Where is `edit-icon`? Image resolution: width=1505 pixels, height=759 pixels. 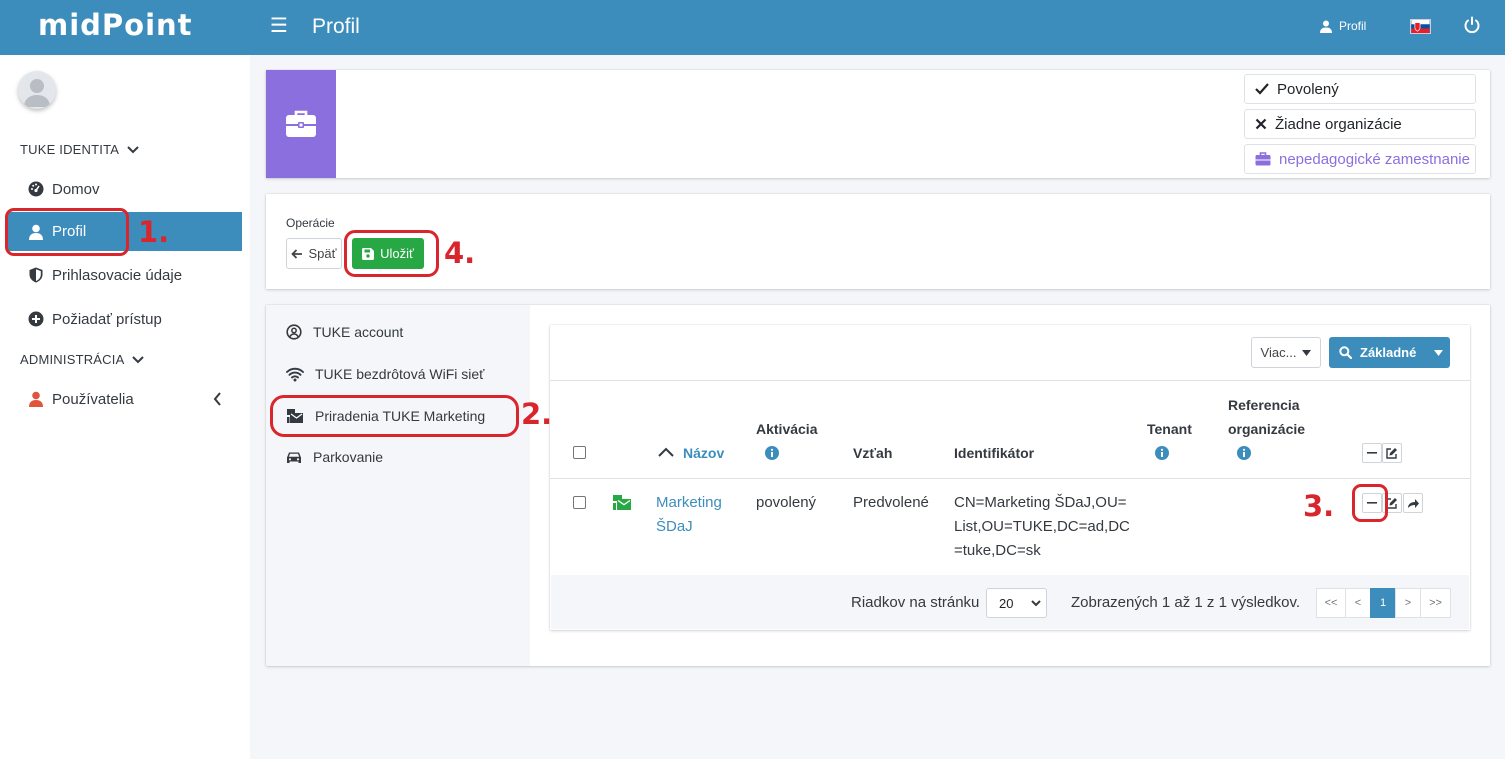
edit-icon is located at coordinates (1391, 453).